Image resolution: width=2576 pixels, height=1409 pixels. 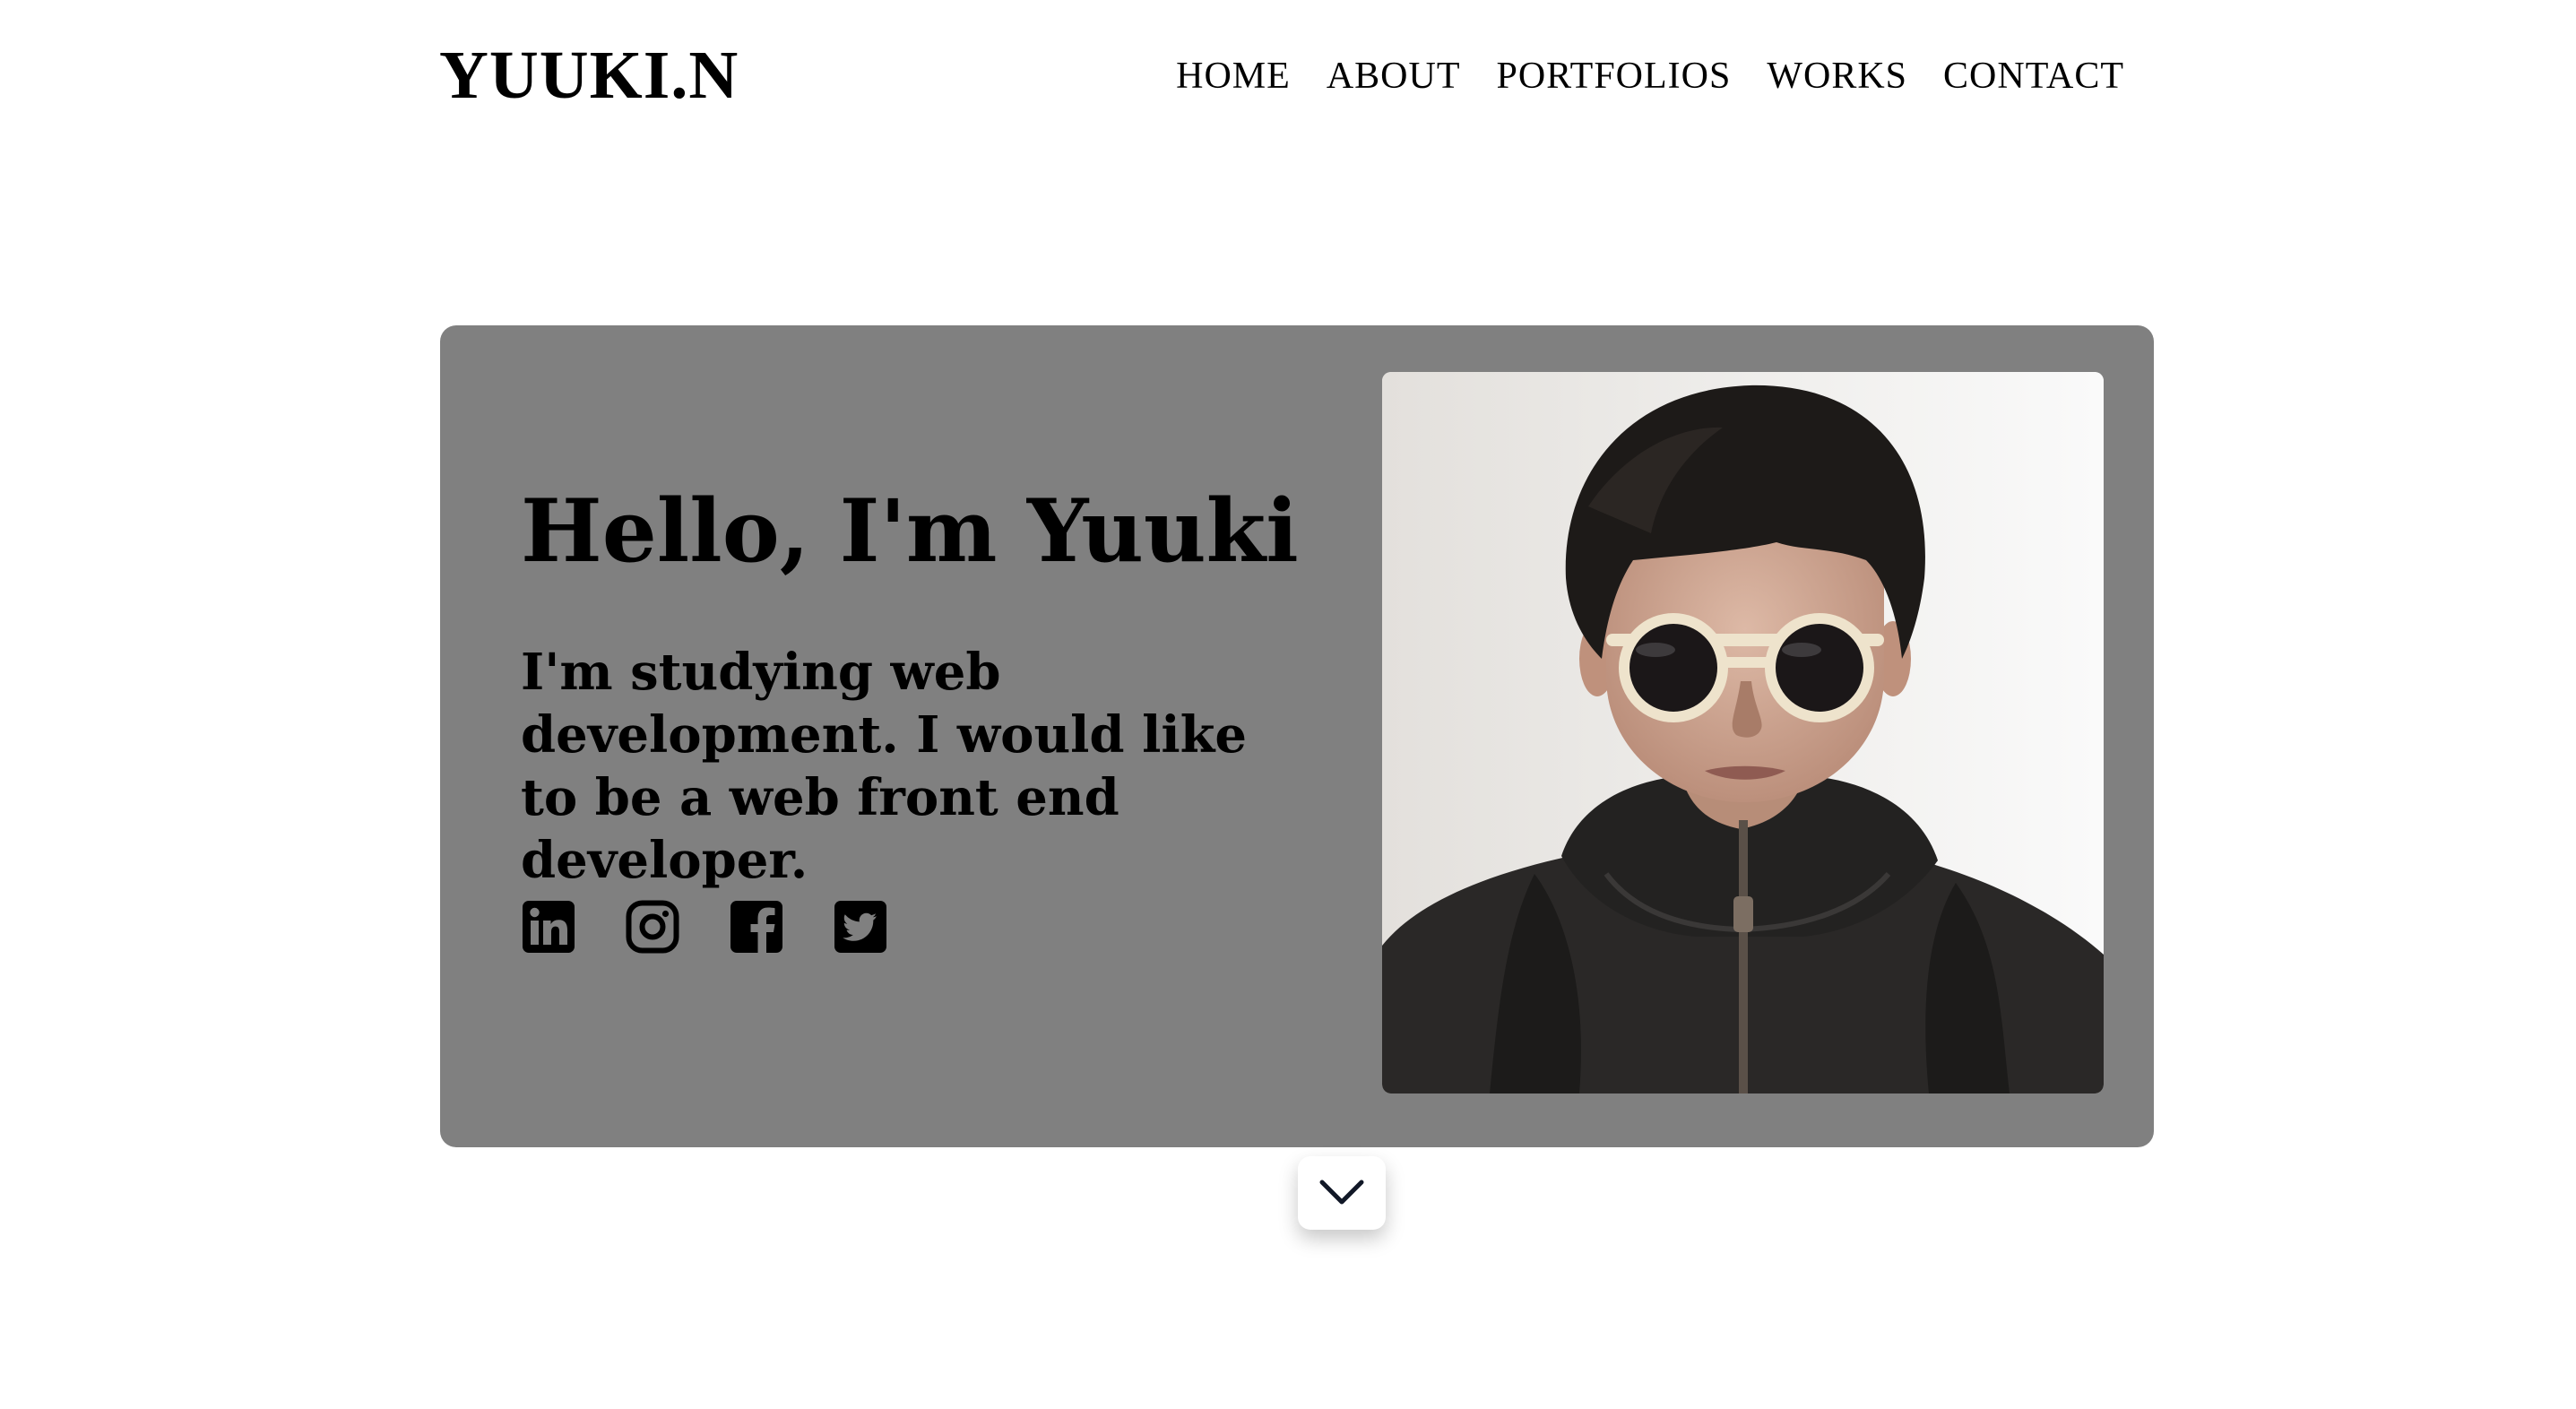 I want to click on hero-title: Hello, I'm Yuuki, so click(x=910, y=531).